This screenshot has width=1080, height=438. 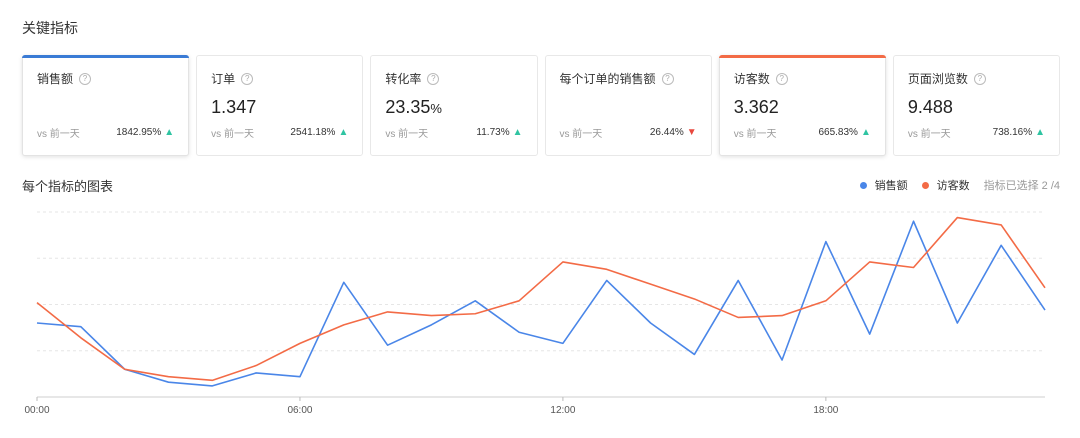 I want to click on change-percent: 665.83% ▲, so click(x=844, y=132).